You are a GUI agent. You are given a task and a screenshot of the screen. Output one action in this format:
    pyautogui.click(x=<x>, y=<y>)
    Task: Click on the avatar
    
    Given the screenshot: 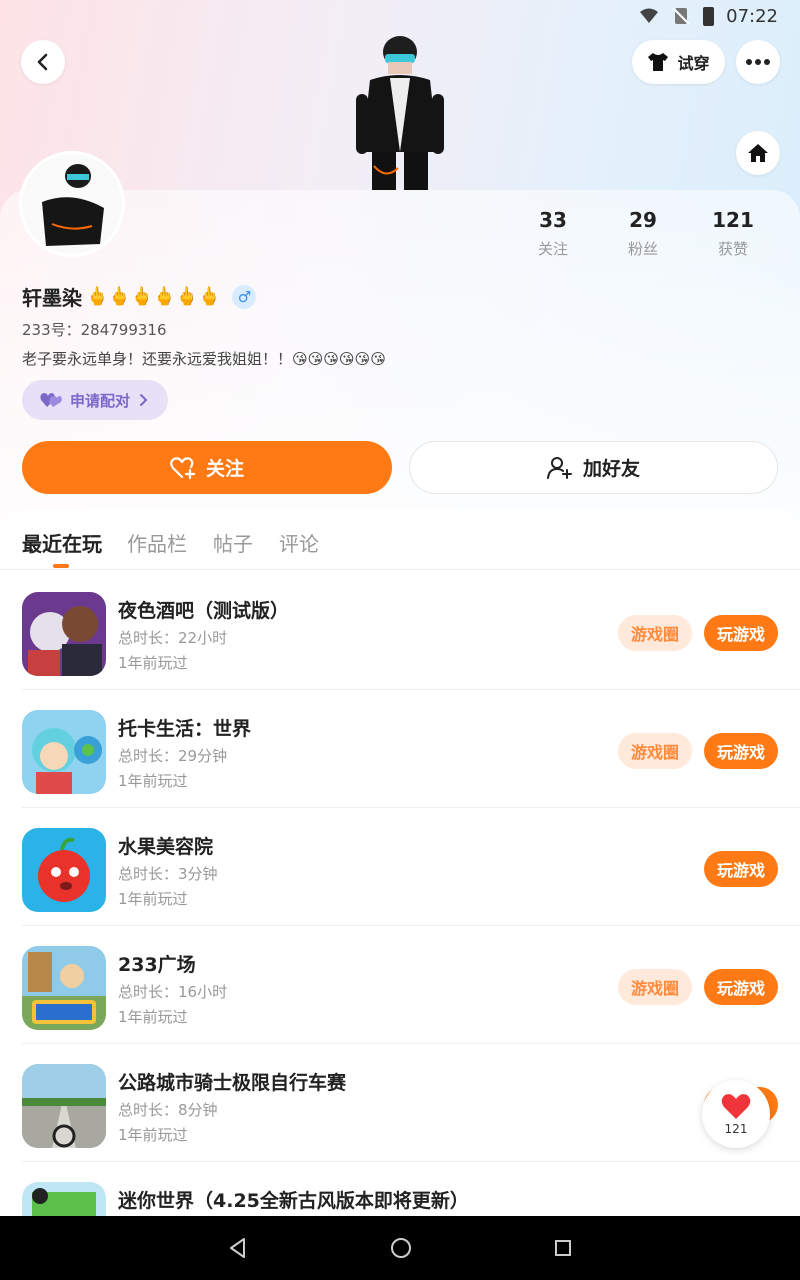 What is the action you would take?
    pyautogui.click(x=72, y=204)
    